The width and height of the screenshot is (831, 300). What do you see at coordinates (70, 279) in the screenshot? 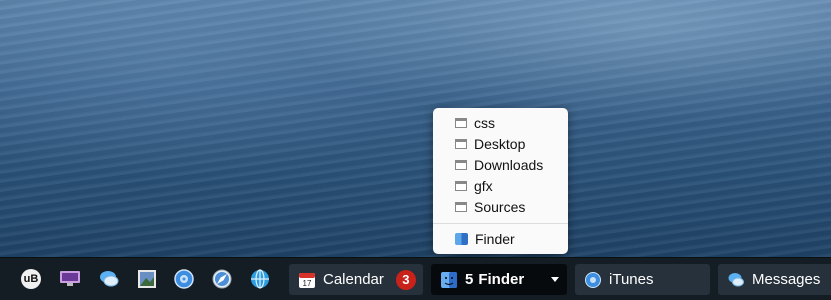
I see `display-icon` at bounding box center [70, 279].